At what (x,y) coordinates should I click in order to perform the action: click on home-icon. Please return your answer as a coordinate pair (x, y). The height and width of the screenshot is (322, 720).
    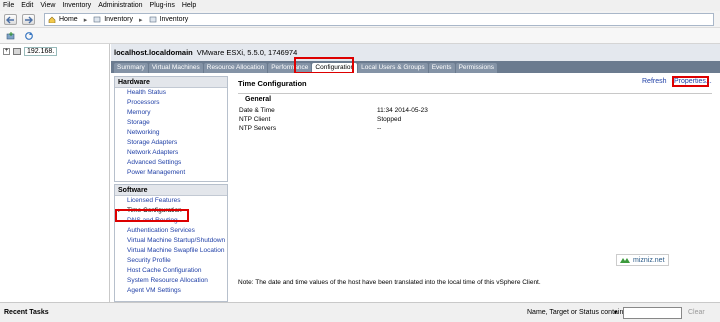
    Looking at the image, I should click on (52, 19).